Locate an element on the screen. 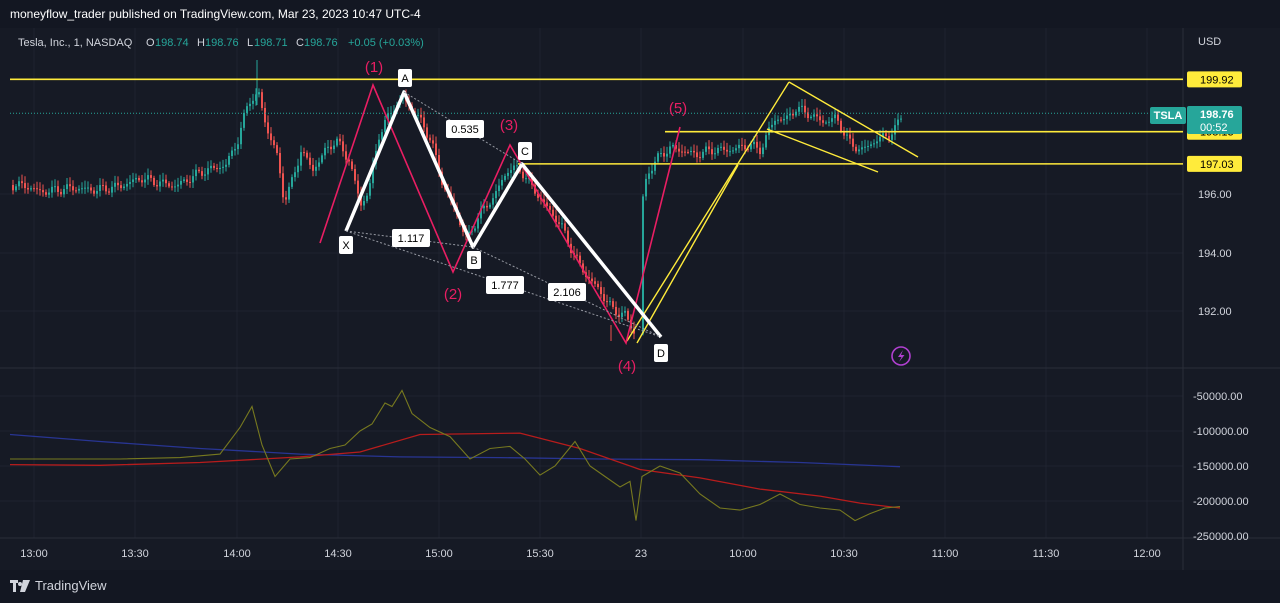 The width and height of the screenshot is (1280, 603). pattern-point-label: C is located at coordinates (525, 152).